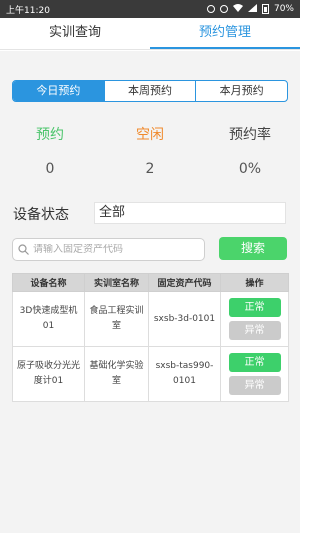  I want to click on status-icons: 70%, so click(250, 9).